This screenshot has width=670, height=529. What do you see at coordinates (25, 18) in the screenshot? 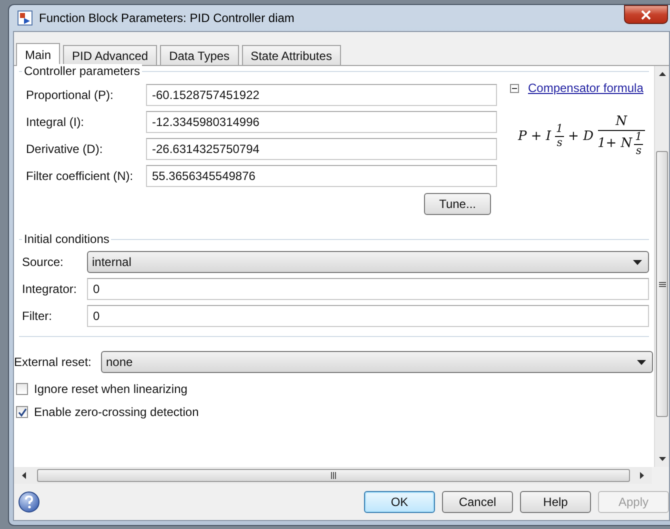
I see `app-icon` at bounding box center [25, 18].